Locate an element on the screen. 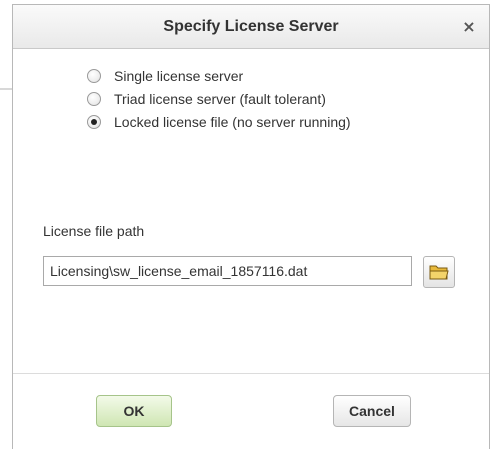 The height and width of the screenshot is (449, 491). option-locked-license-file: Locked license file (no server running) is located at coordinates (219, 122).